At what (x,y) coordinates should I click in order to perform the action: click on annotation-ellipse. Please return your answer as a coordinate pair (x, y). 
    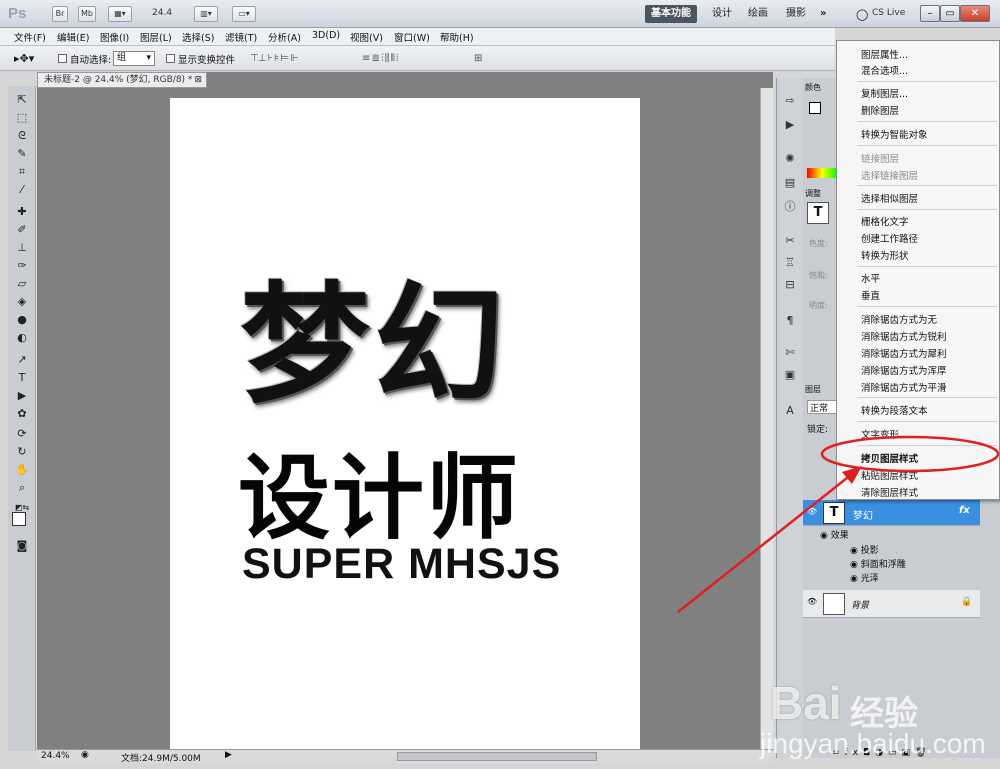
    Looking at the image, I should click on (910, 454).